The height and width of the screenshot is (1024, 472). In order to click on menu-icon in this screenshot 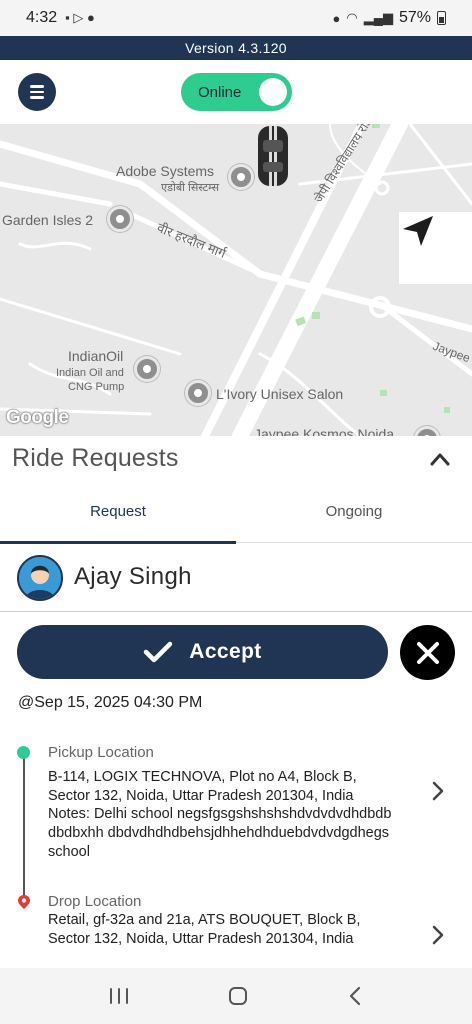, I will do `click(37, 86)`.